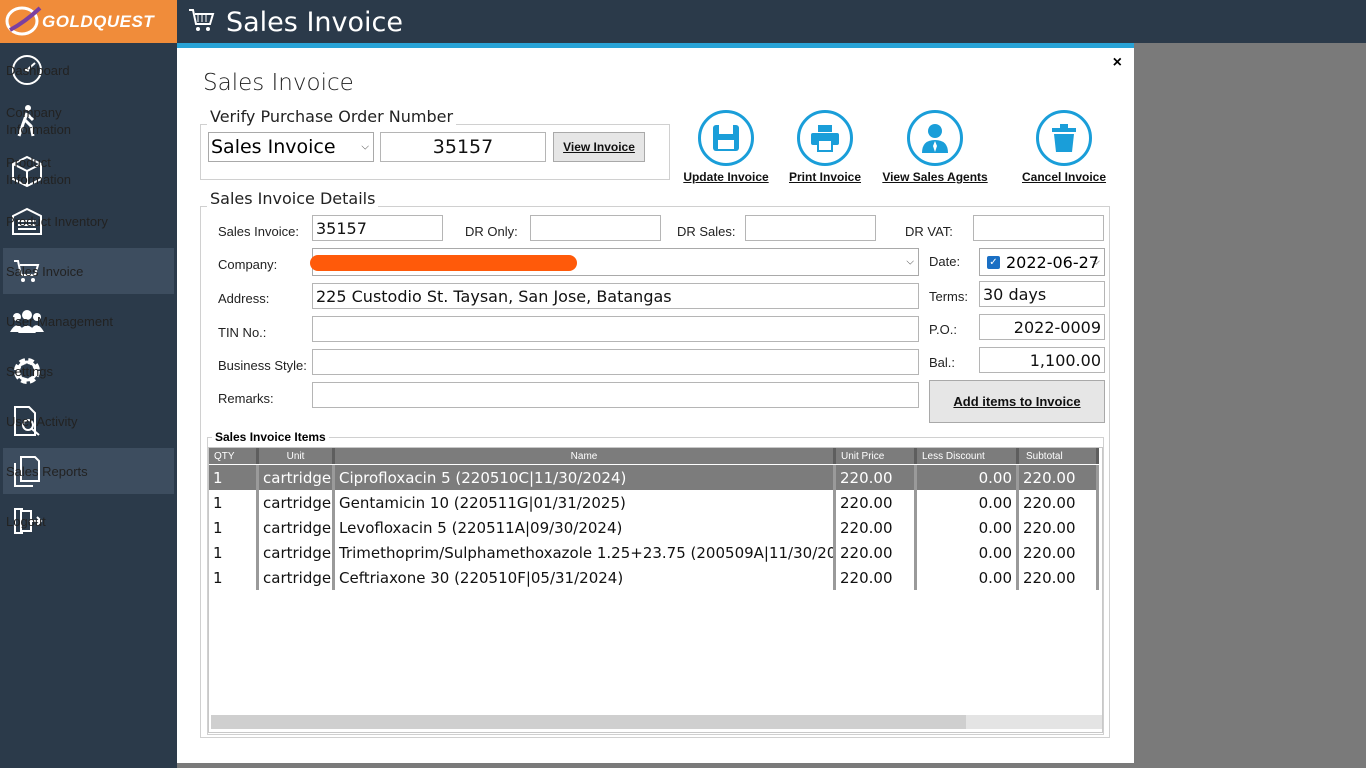  Describe the element at coordinates (1117, 63) in the screenshot. I see `close-icon: ×` at that location.